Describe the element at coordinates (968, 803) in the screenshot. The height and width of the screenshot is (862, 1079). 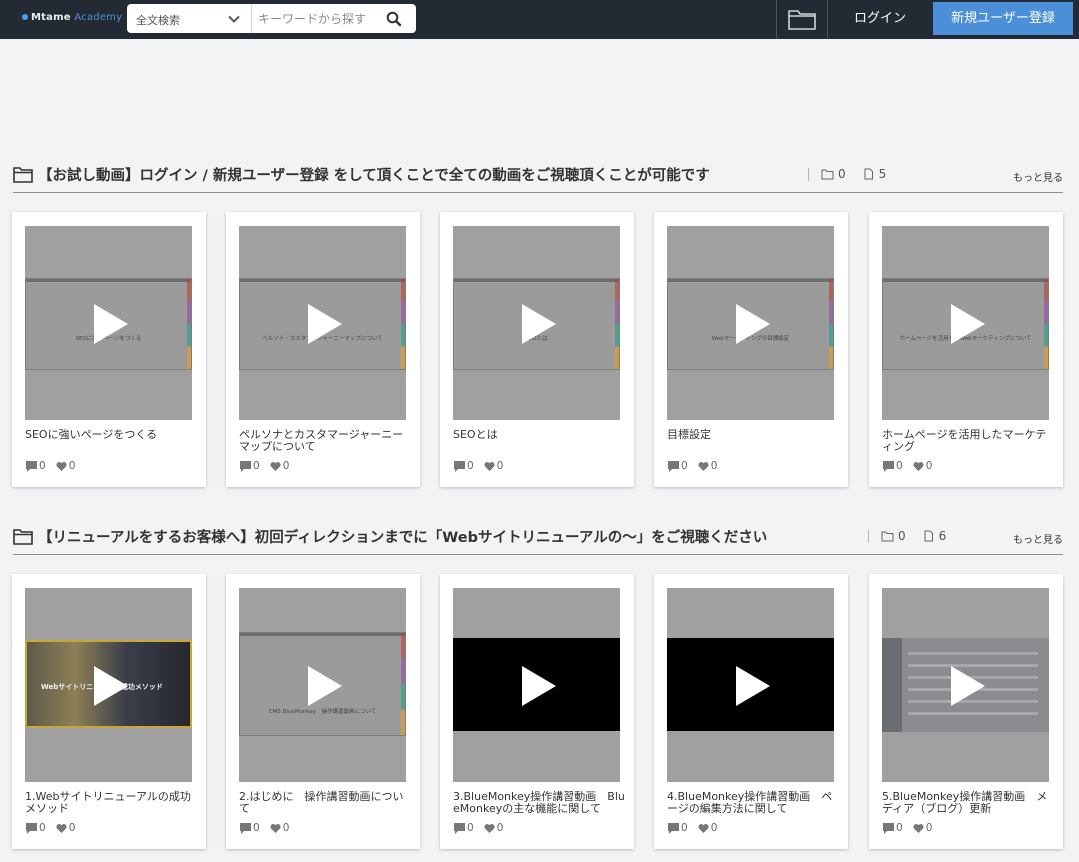
I see `video-title: 5.BlueMonkey操作講習動画 メディア（ブログ）更新` at that location.